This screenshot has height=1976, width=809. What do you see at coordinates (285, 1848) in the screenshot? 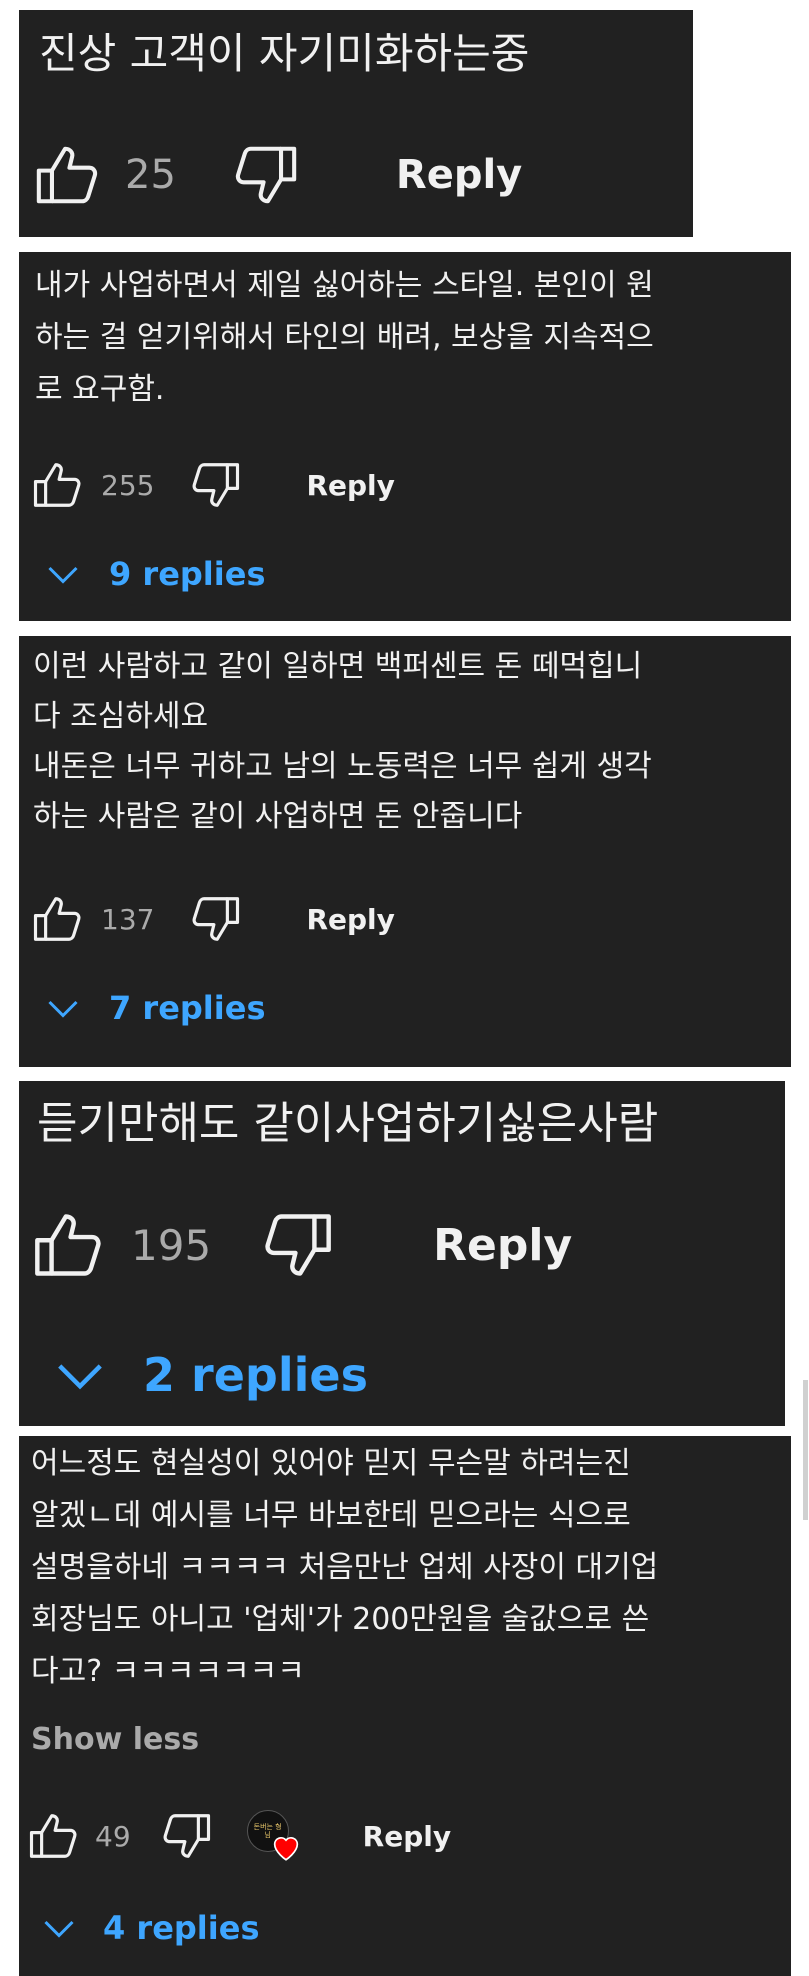
I see `heart-icon` at bounding box center [285, 1848].